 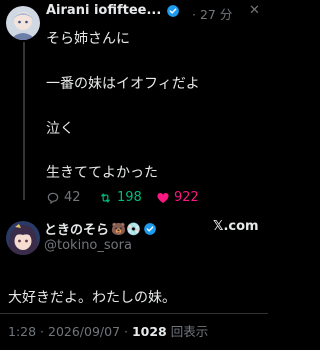 What do you see at coordinates (187, 331) in the screenshot?
I see `view-label: 回表示` at bounding box center [187, 331].